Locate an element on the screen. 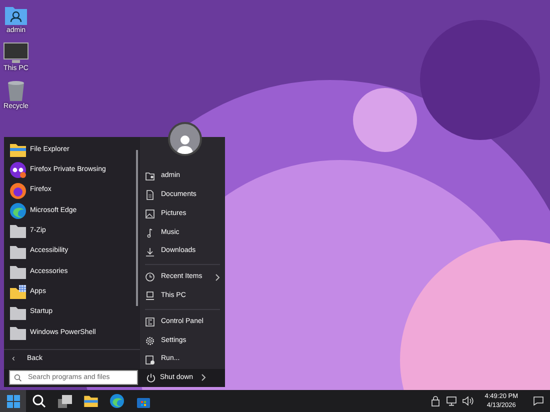 The height and width of the screenshot is (412, 550). picture-icon is located at coordinates (150, 213).